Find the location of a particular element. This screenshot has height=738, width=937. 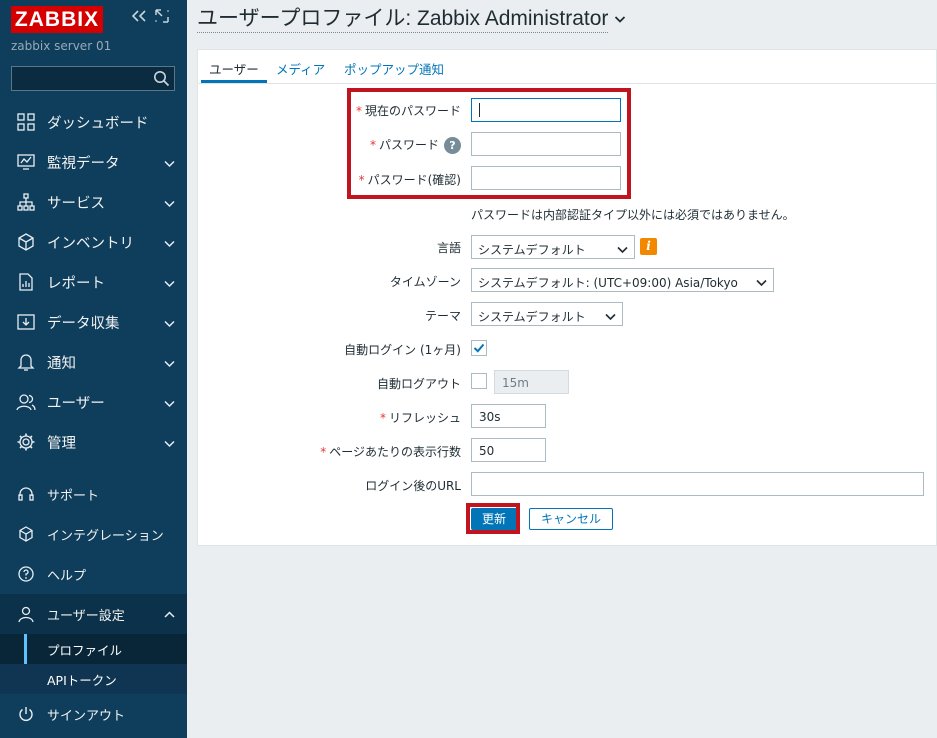

menu-item-integrations: インテグレーション is located at coordinates (93, 534).